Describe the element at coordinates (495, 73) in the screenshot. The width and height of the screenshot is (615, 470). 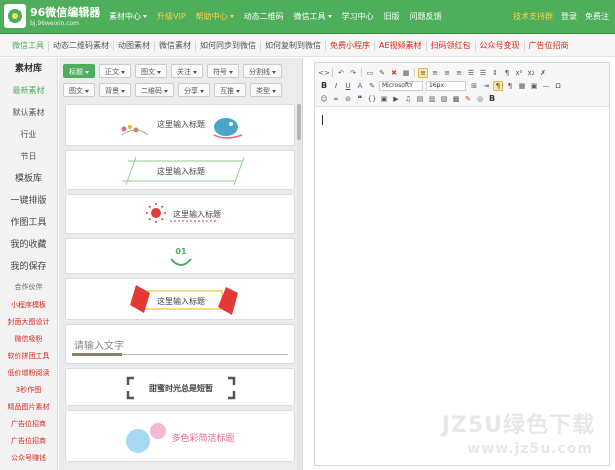
I see `line-height-icon: ⇕` at that location.